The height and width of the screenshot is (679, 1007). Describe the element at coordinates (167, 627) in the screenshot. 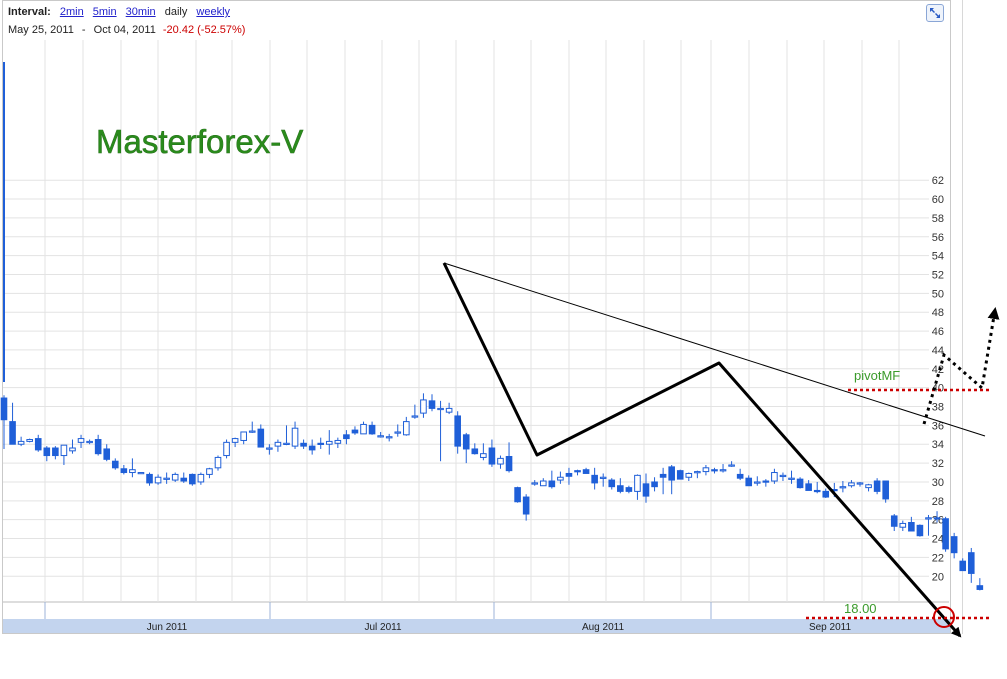

I see `x-tick-label: Jun 2011` at that location.